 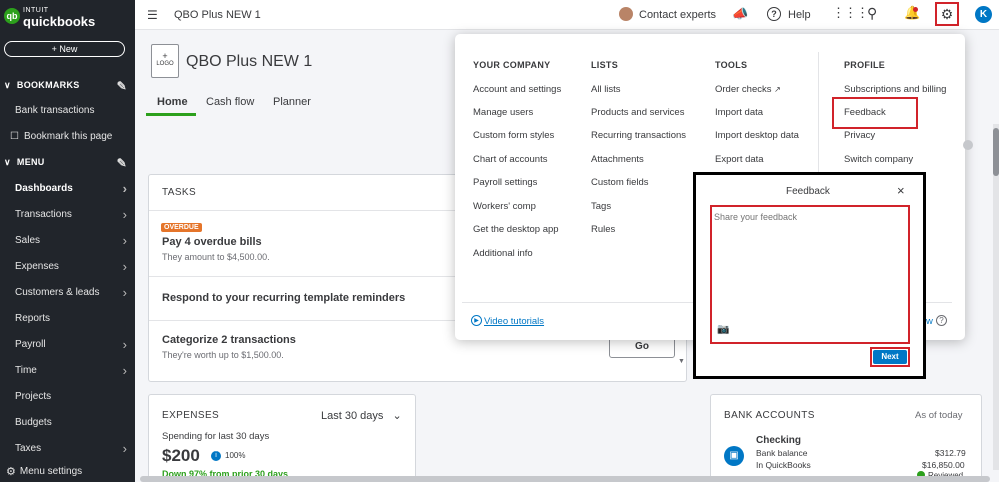 I want to click on menu-item-rules: Rules, so click(x=603, y=229).